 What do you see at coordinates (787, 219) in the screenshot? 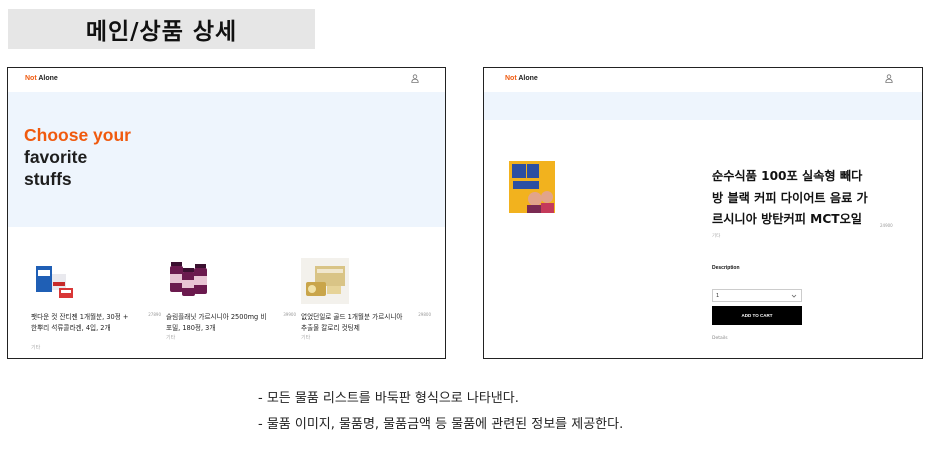
I see `product-title-line: 르시니아 방탄커피 MCT오일` at bounding box center [787, 219].